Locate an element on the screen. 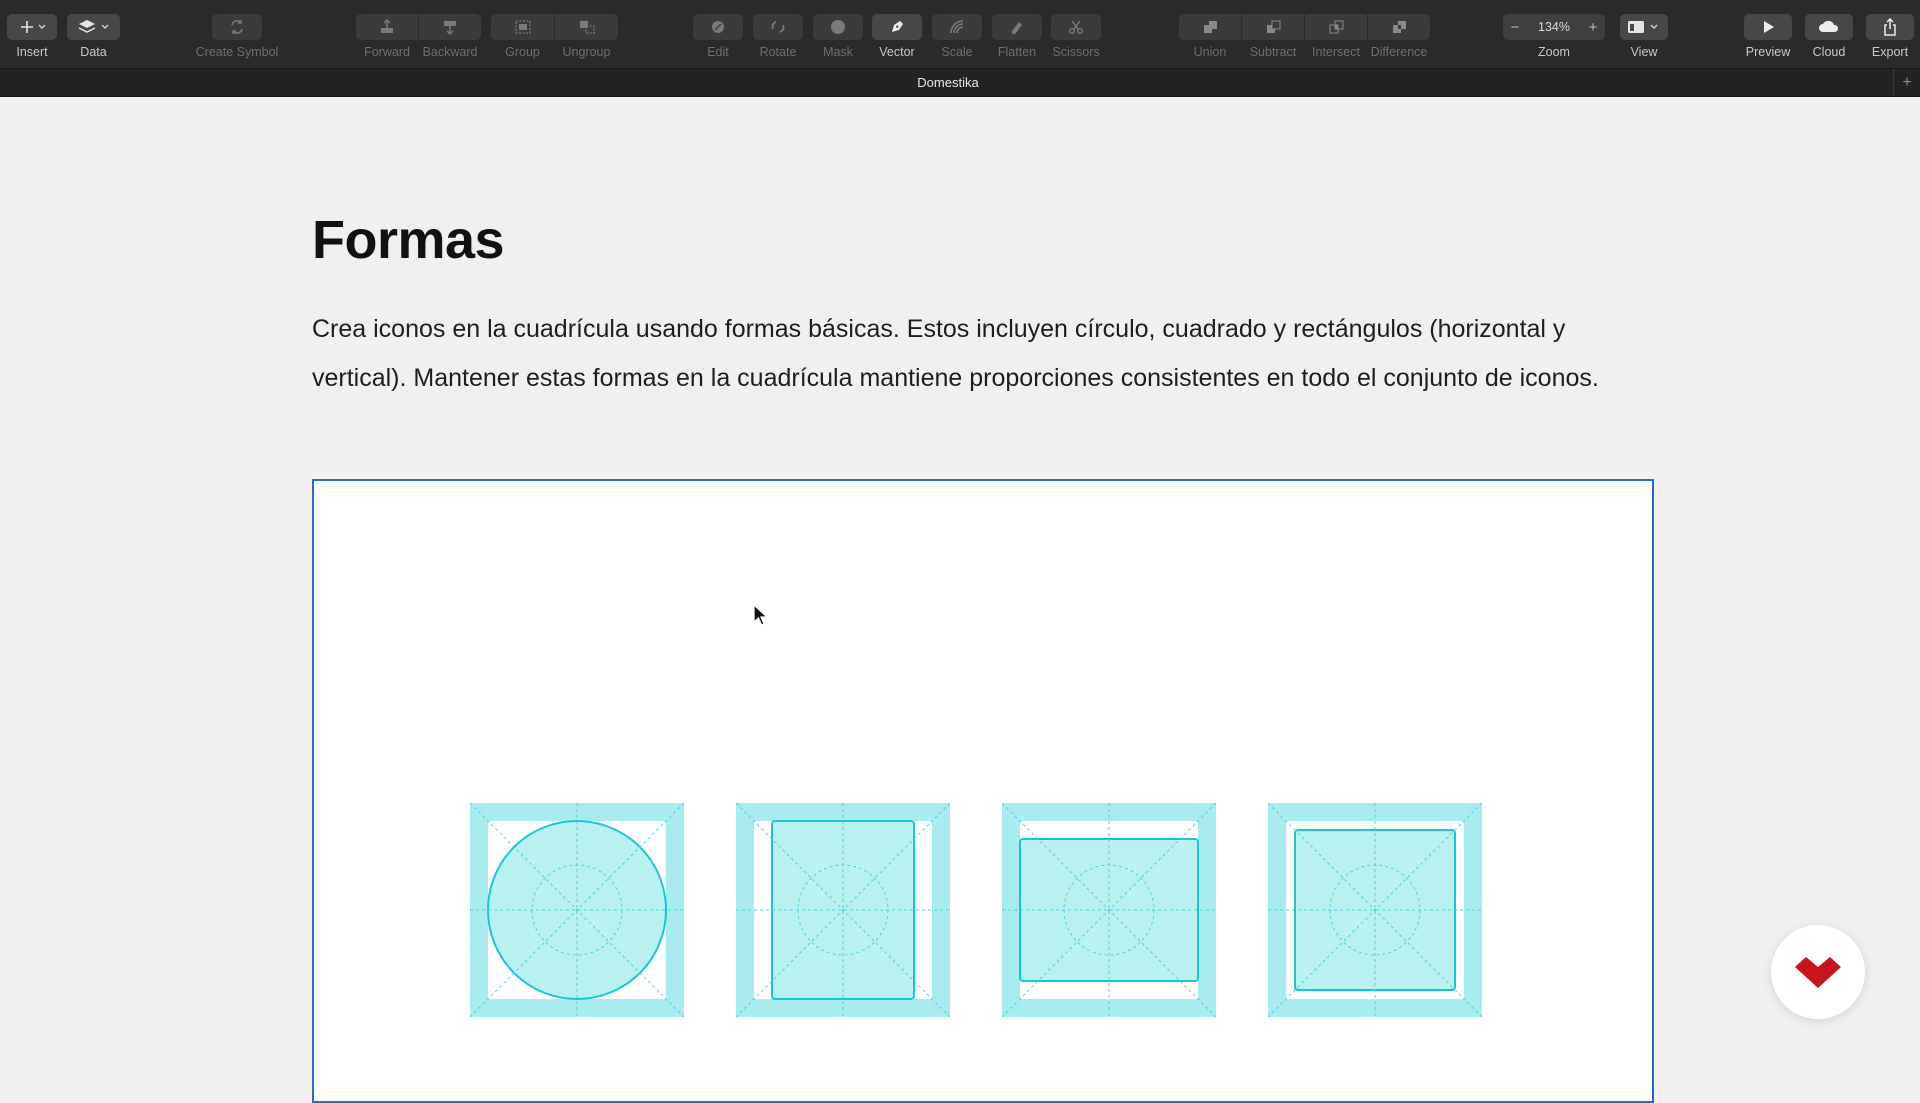  data-button: Data is located at coordinates (93, 29).